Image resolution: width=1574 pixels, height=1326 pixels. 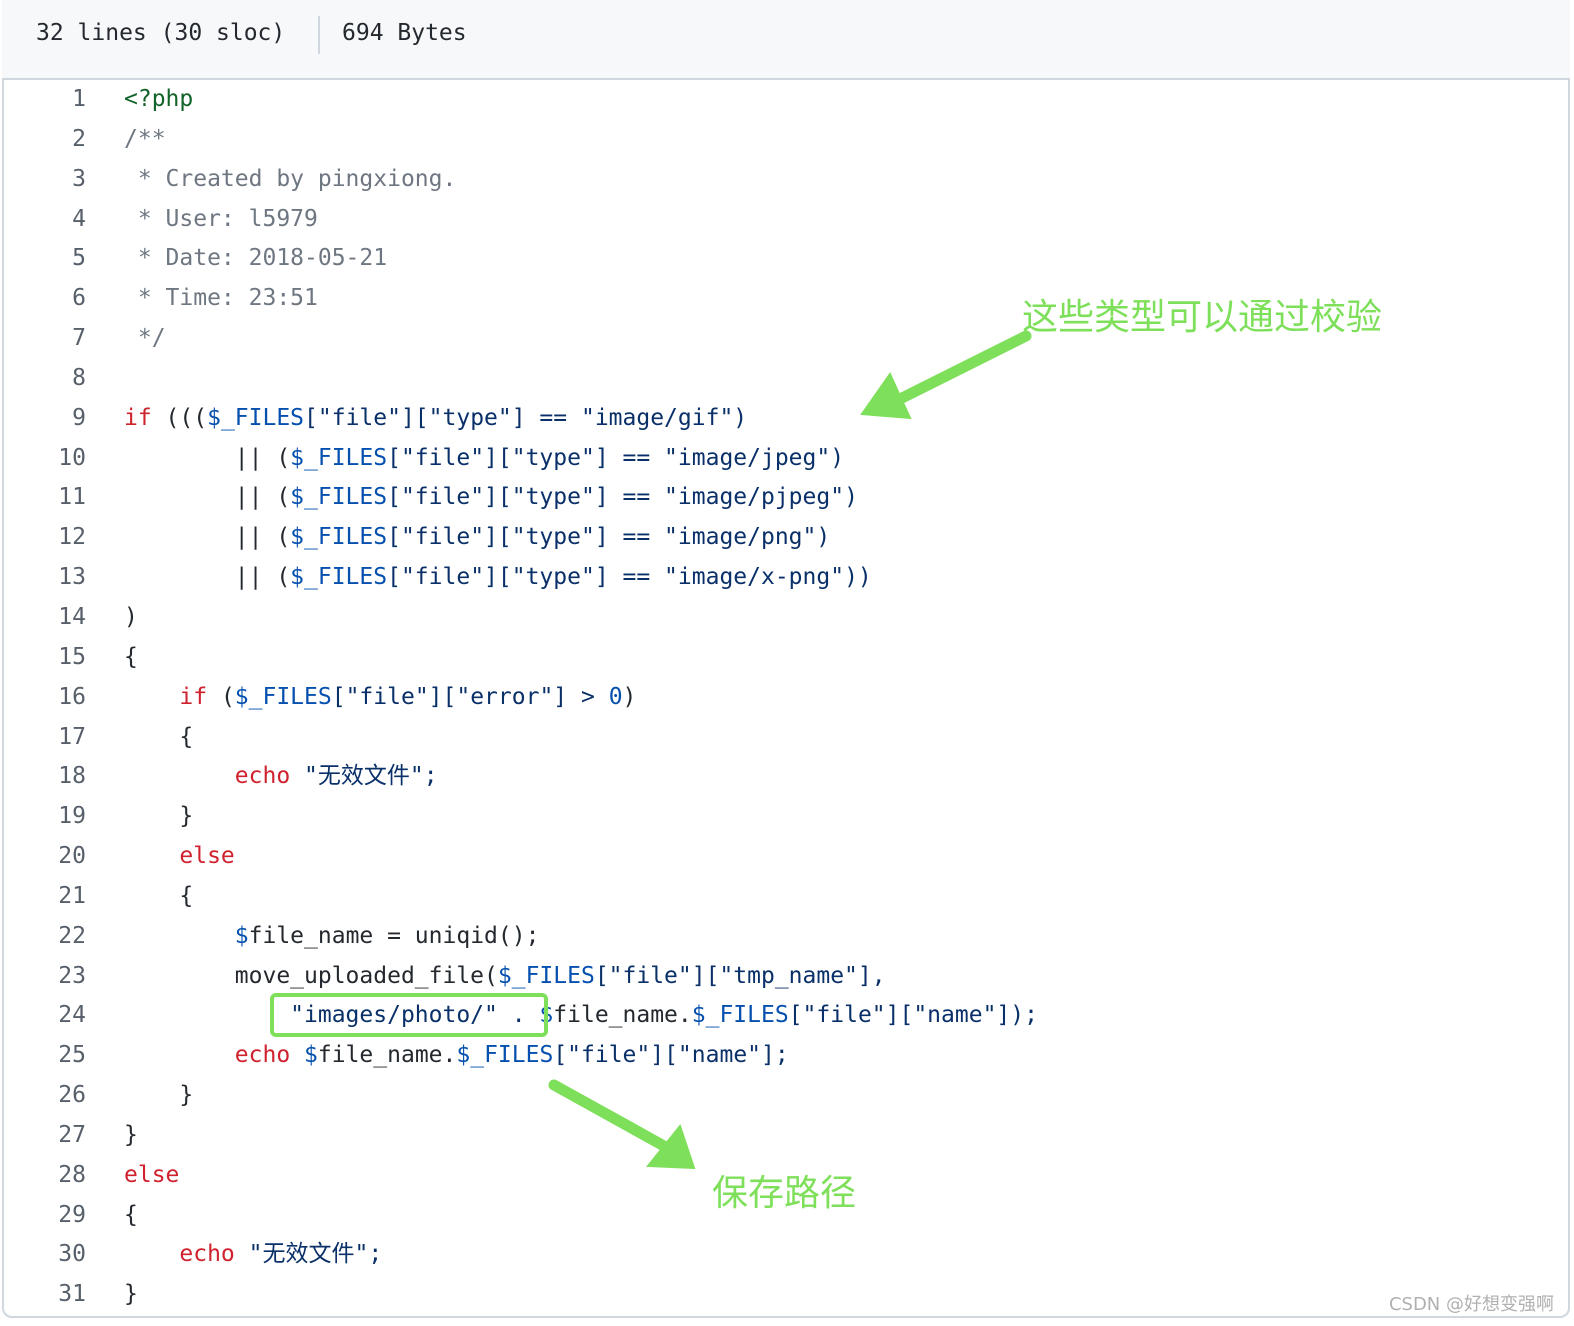 I want to click on watermark: CSDN @好想变强啊, so click(x=1471, y=1304).